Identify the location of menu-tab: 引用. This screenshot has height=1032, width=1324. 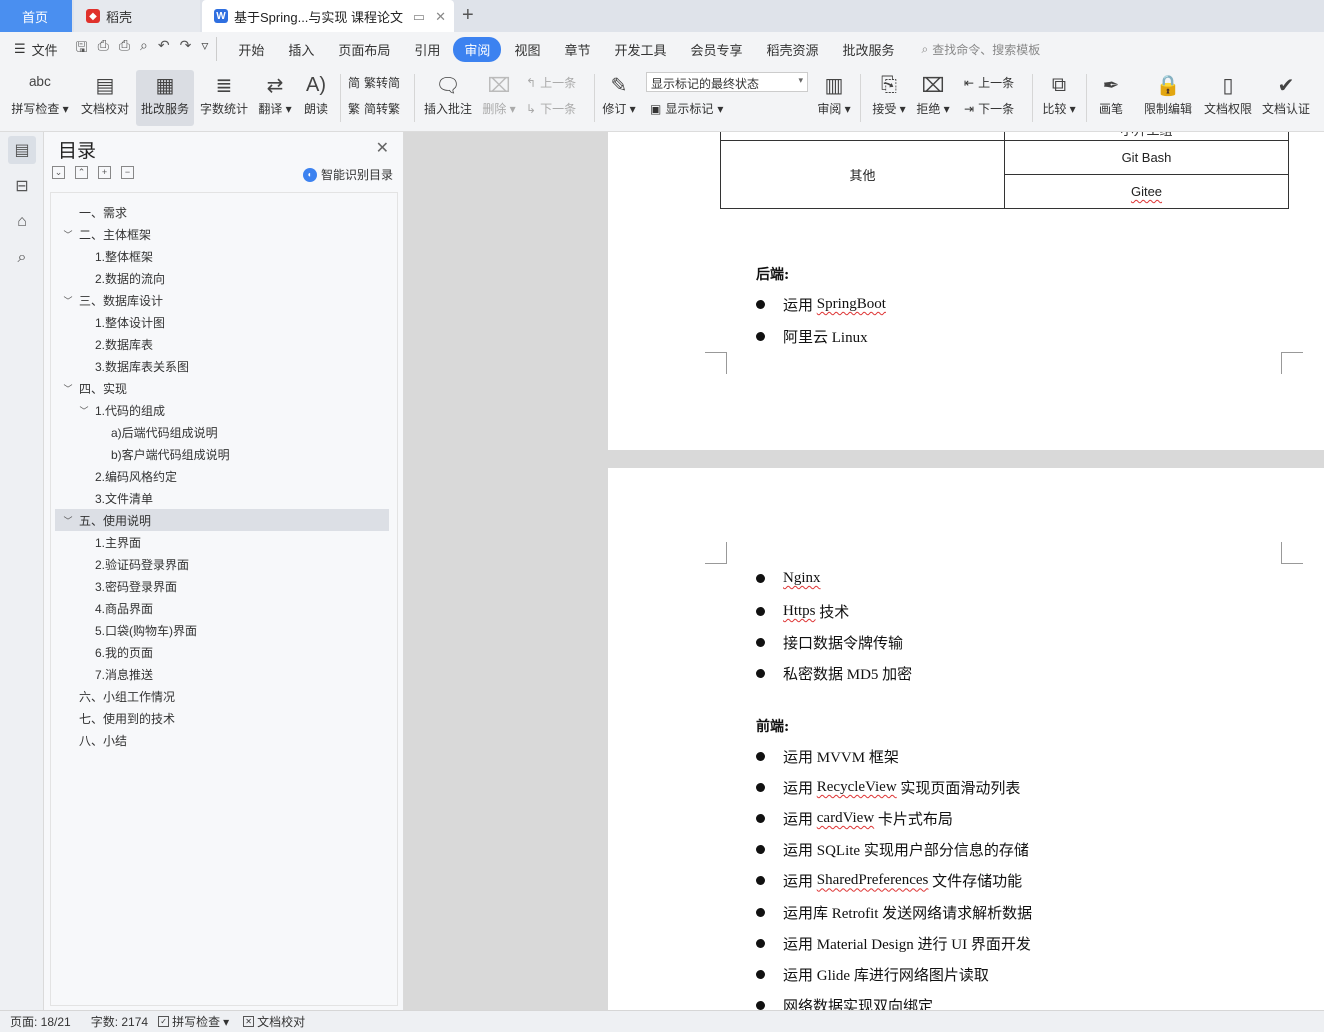
(427, 49).